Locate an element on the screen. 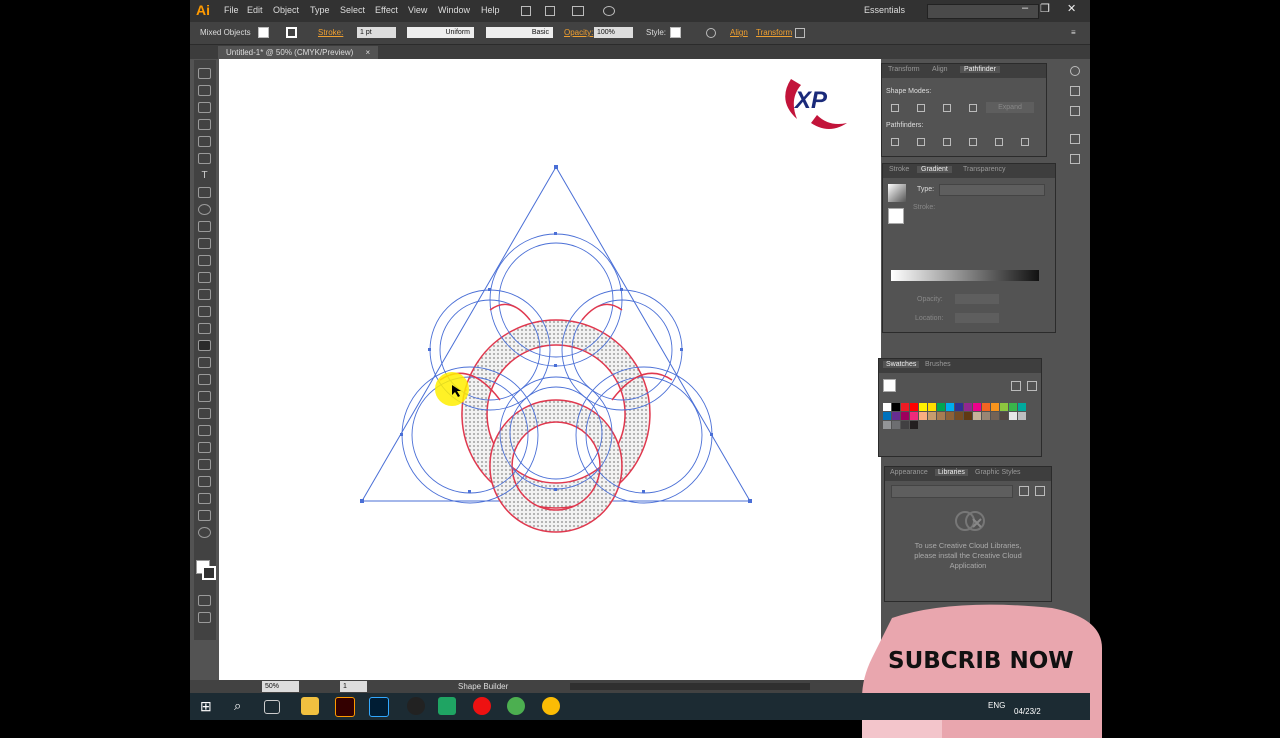 The image size is (1280, 738). symbol-sprayer-tool-icon is located at coordinates (204, 447).